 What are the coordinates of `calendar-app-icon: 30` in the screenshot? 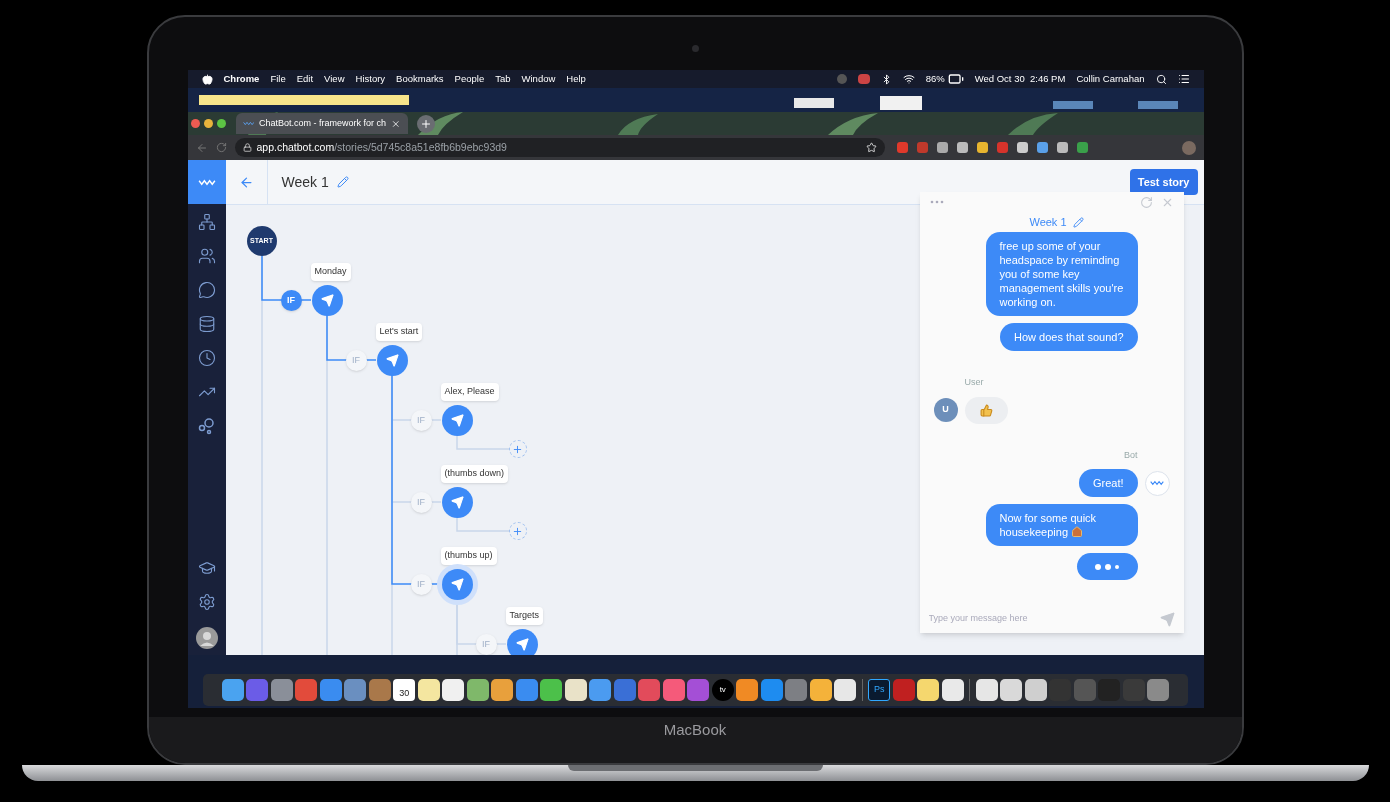 It's located at (404, 690).